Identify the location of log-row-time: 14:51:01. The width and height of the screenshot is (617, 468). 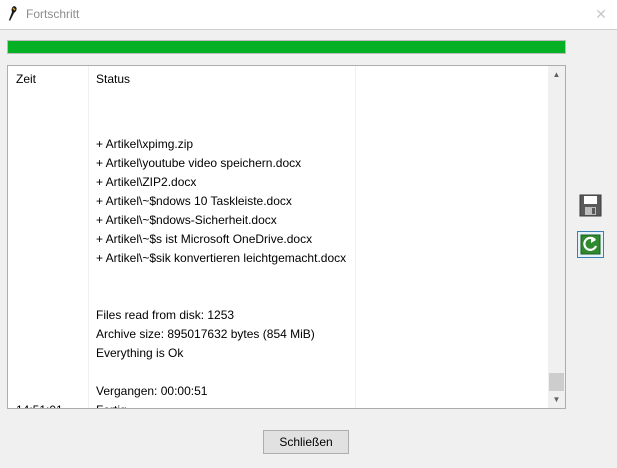
(39, 405).